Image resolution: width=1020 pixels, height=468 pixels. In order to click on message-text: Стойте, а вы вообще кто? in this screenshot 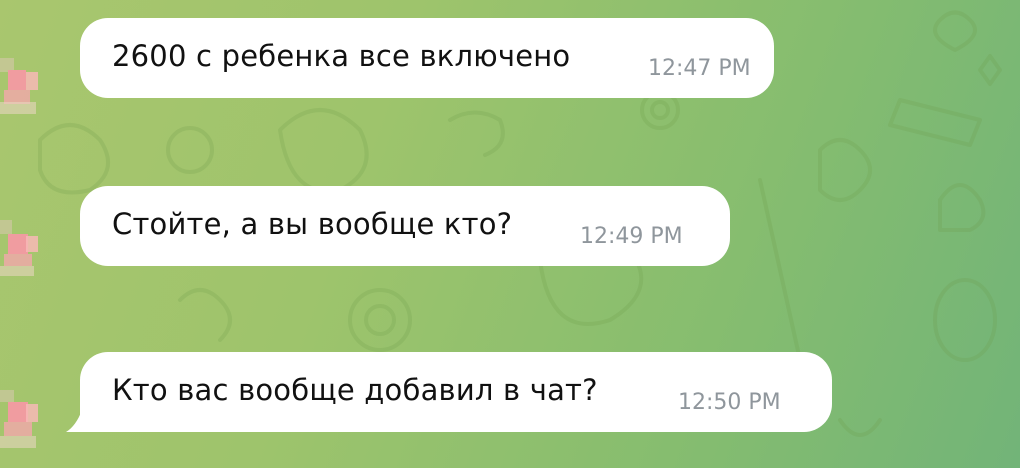, I will do `click(312, 224)`.